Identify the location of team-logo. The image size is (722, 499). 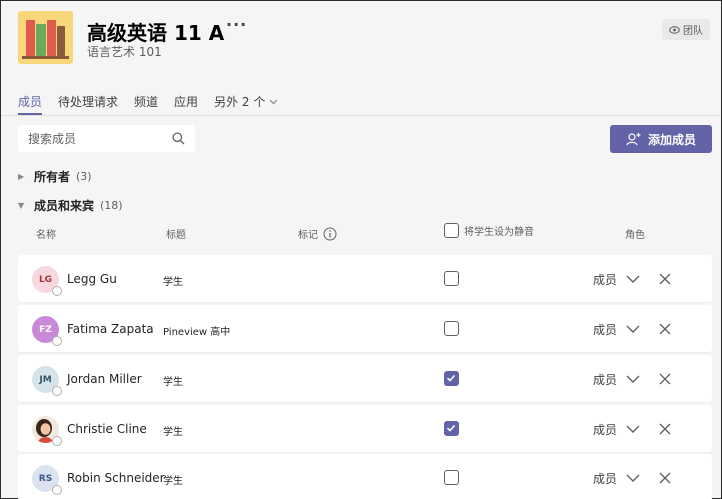
(45, 37).